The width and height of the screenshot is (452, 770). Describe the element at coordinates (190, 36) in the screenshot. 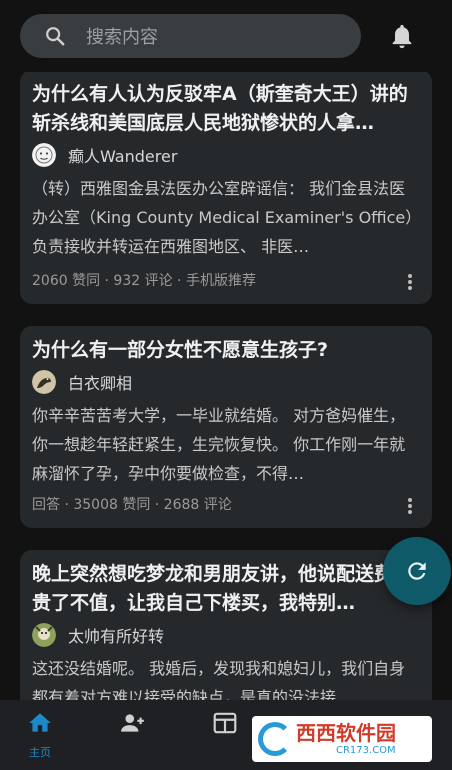

I see `search-bar: 搜索内容` at that location.